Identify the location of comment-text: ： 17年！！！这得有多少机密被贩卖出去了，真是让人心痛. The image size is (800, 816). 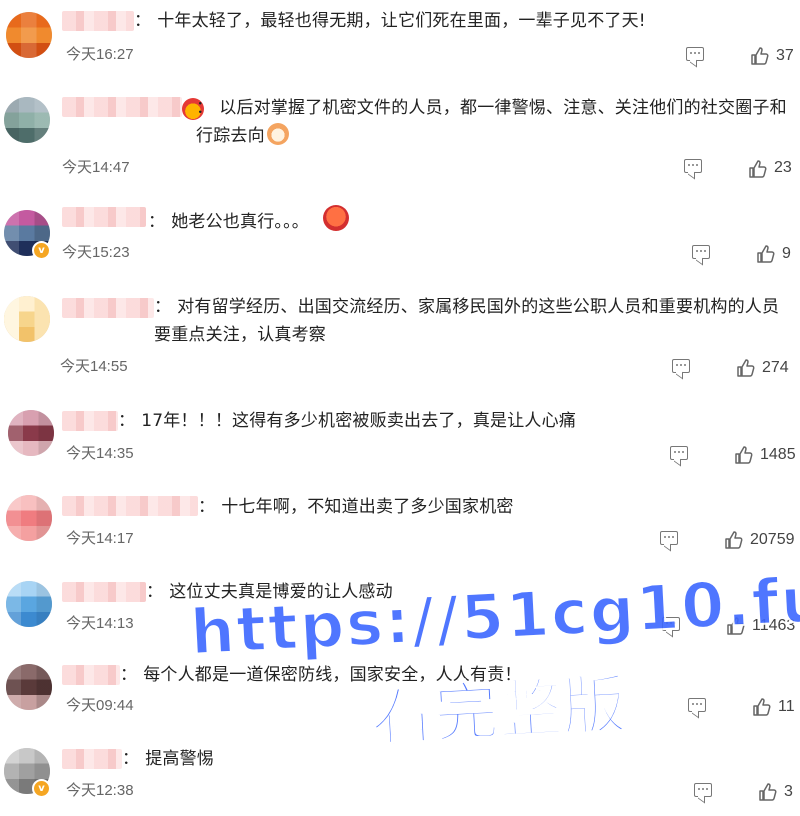
(347, 421).